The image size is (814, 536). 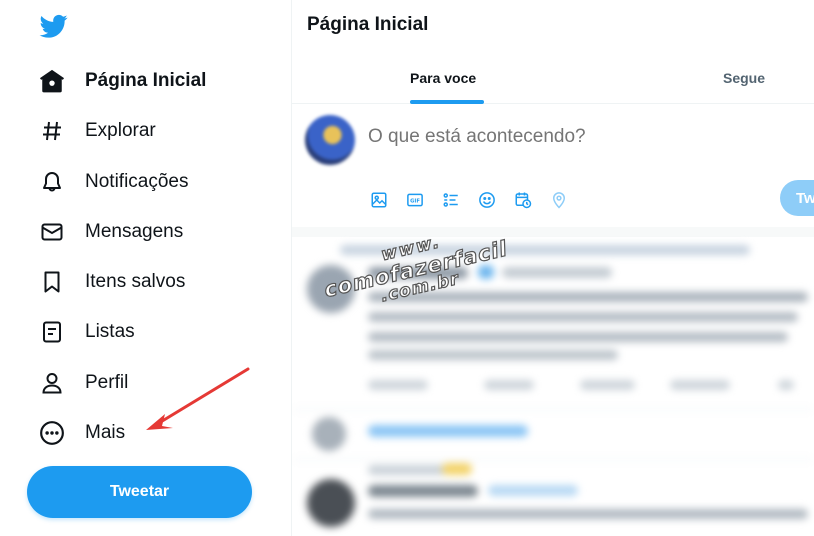 I want to click on sidebar-item-messages: Mensagens, so click(x=110, y=232).